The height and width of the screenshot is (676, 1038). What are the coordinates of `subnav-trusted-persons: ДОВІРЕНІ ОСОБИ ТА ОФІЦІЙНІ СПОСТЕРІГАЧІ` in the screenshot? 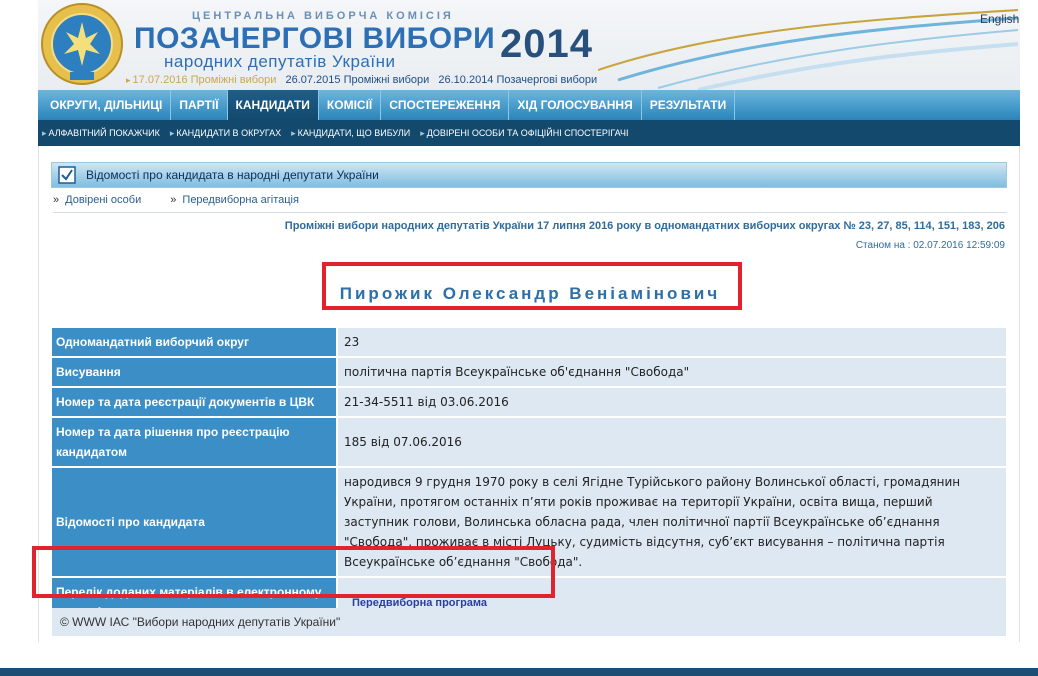 It's located at (529, 133).